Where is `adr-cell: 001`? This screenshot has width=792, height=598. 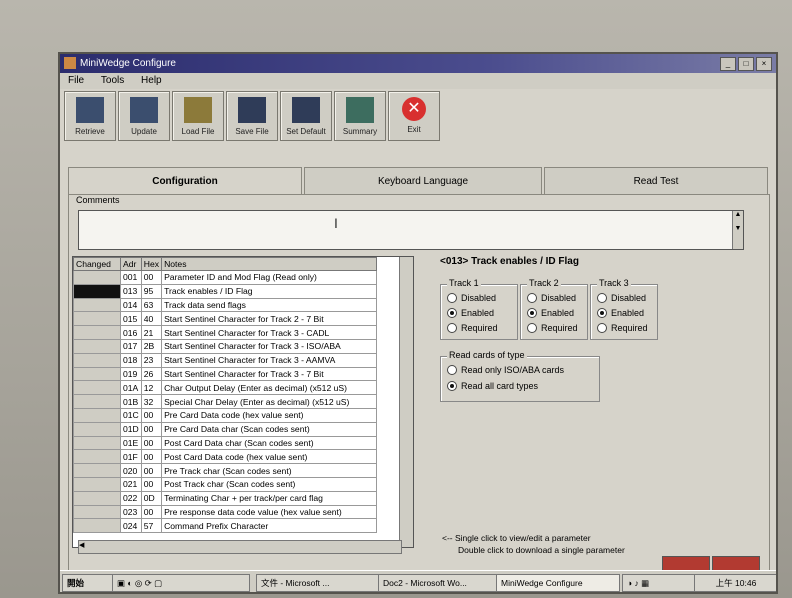 adr-cell: 001 is located at coordinates (131, 277).